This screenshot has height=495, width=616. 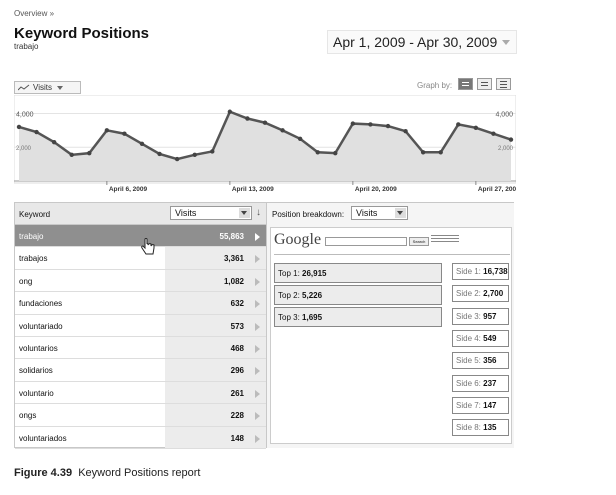 I want to click on position-value: 237, so click(x=490, y=383).